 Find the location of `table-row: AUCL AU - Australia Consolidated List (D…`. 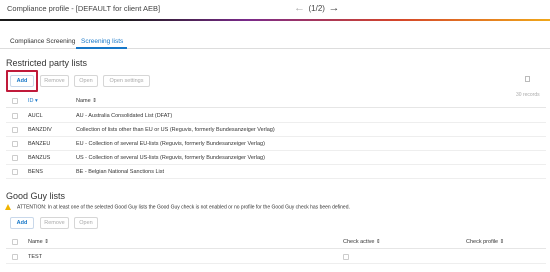

table-row: AUCL AU - Australia Consolidated List (D… is located at coordinates (276, 116).